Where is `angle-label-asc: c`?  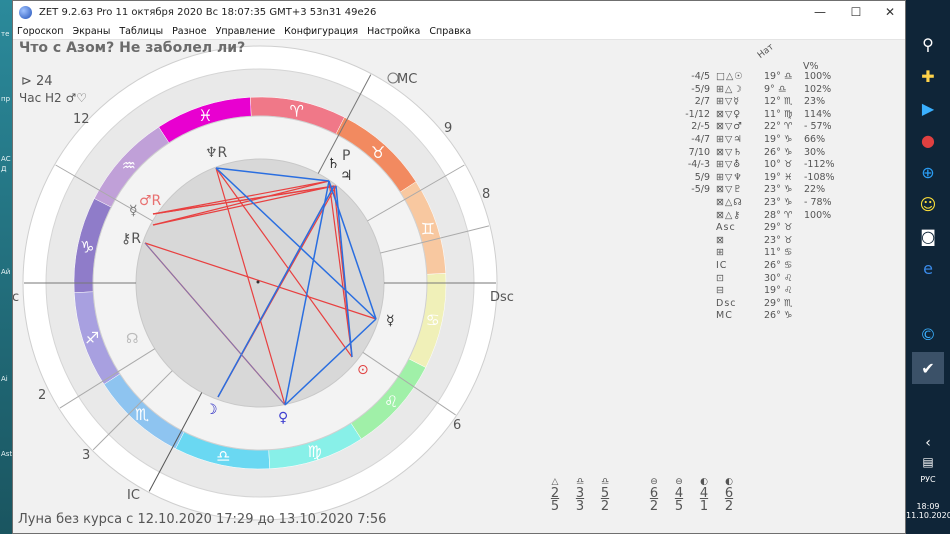
angle-label-asc: c is located at coordinates (16, 297).